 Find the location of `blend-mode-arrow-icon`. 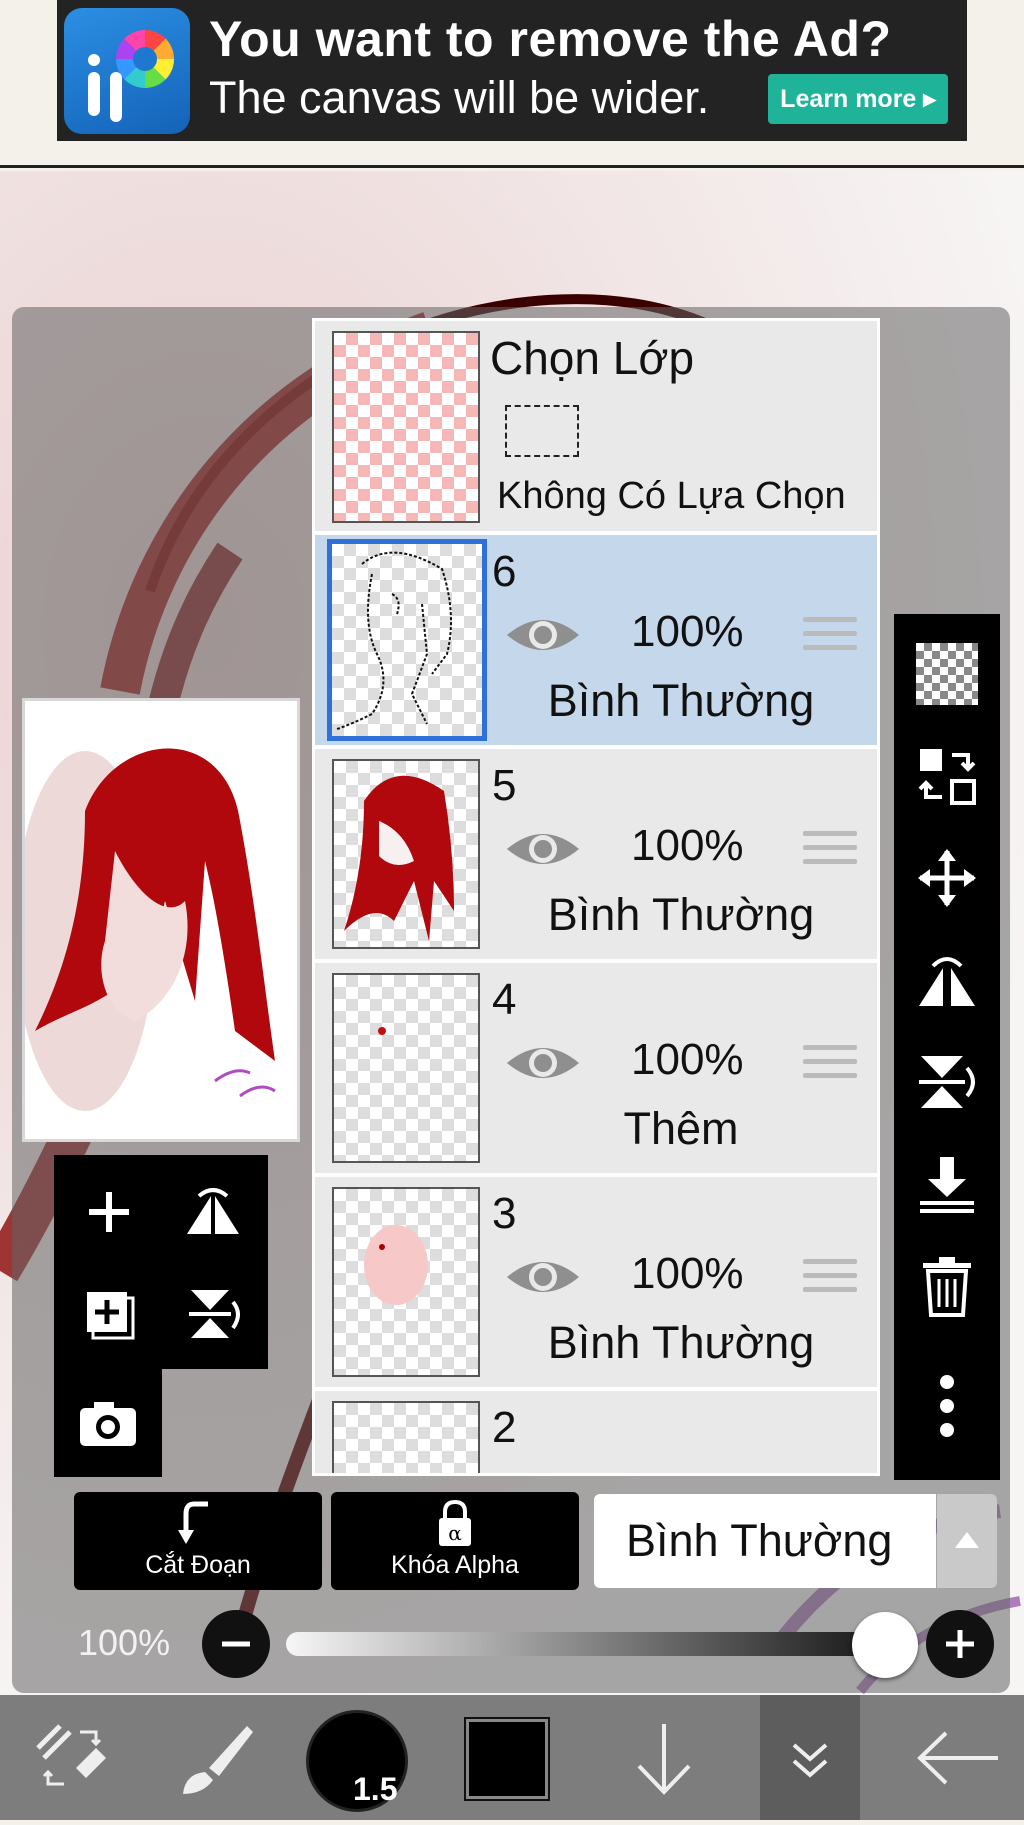

blend-mode-arrow-icon is located at coordinates (967, 1541).